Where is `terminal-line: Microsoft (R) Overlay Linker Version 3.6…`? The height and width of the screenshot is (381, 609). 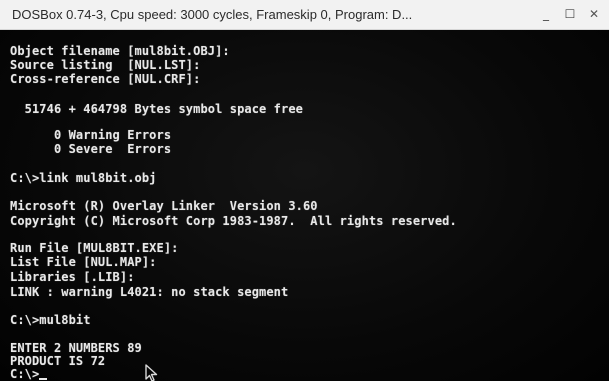
terminal-line: Microsoft (R) Overlay Linker Version 3.6… is located at coordinates (164, 206).